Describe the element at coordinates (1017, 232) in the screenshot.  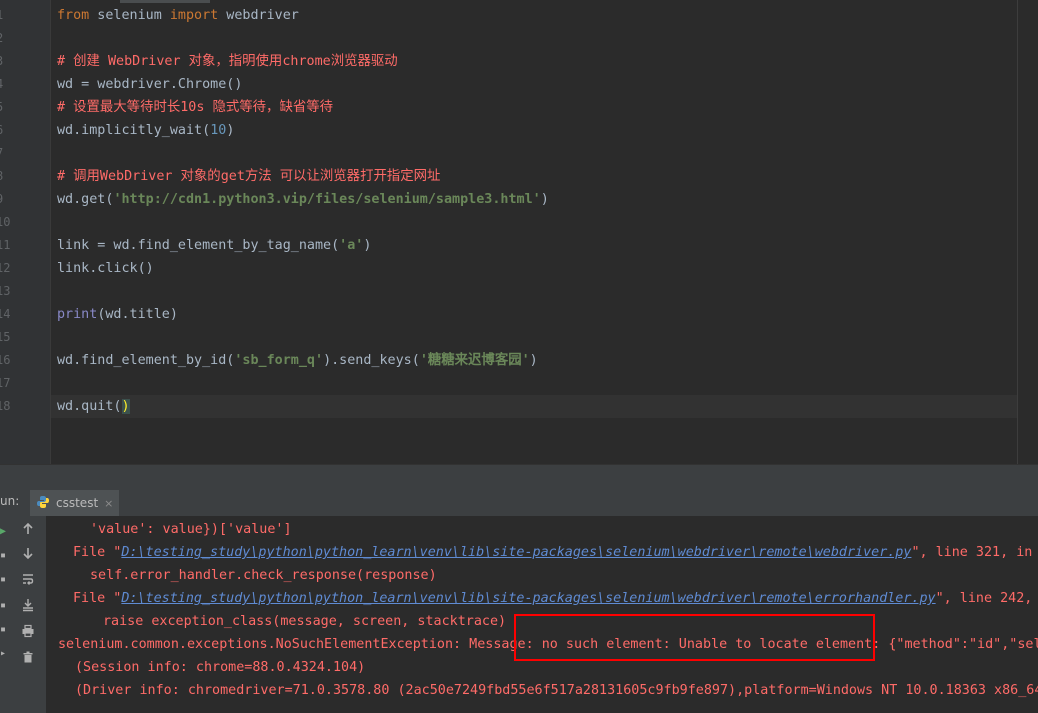
I see `right-margin-guide` at that location.